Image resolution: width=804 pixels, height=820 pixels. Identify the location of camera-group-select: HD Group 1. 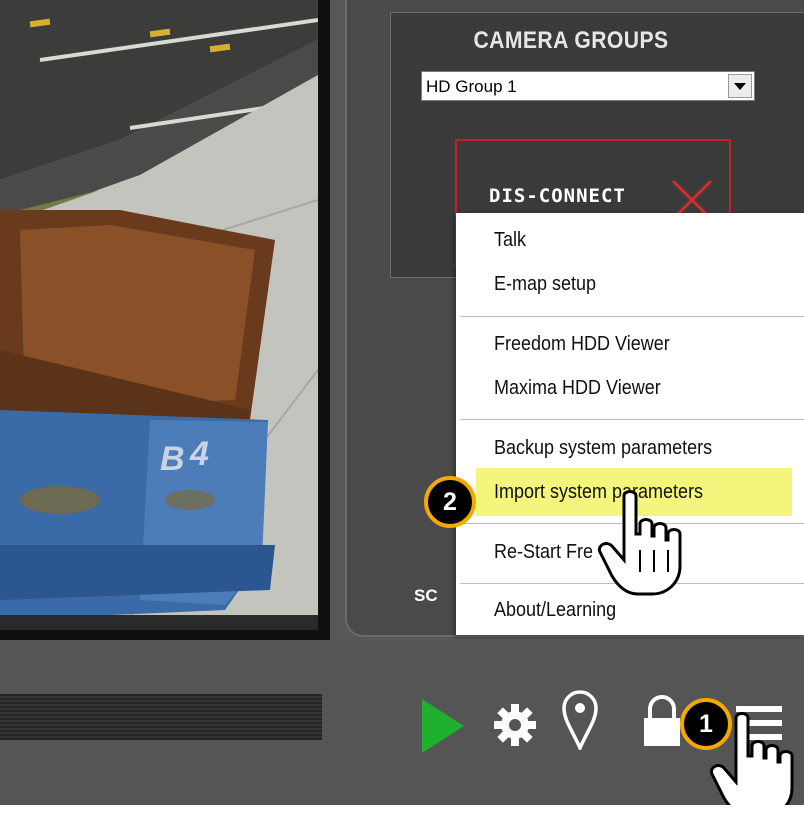
(588, 86).